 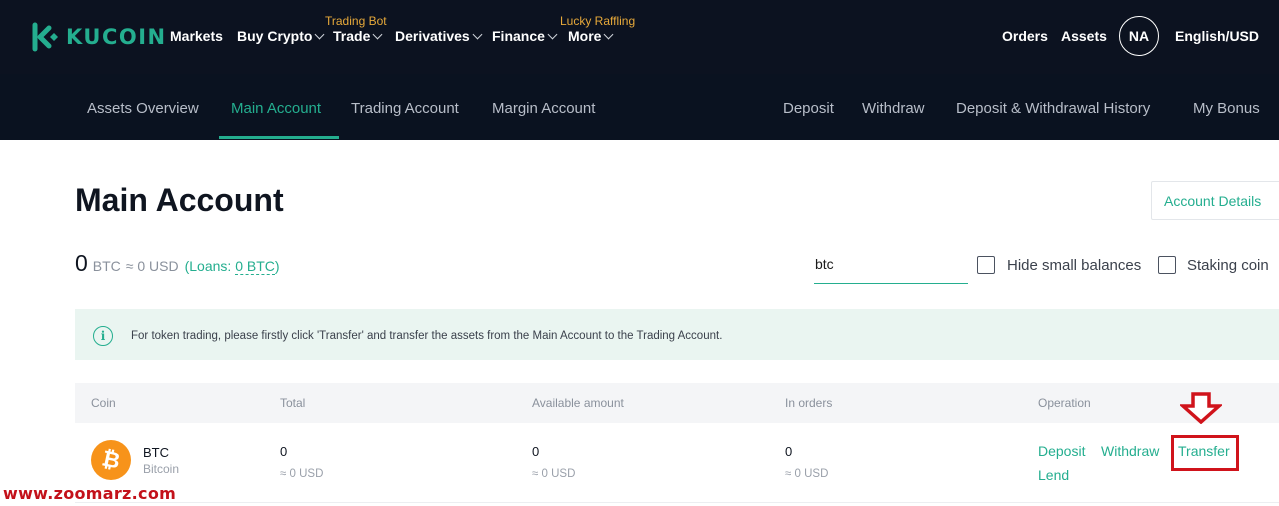 I want to click on watermark: www.zoomarz.com, so click(x=90, y=493).